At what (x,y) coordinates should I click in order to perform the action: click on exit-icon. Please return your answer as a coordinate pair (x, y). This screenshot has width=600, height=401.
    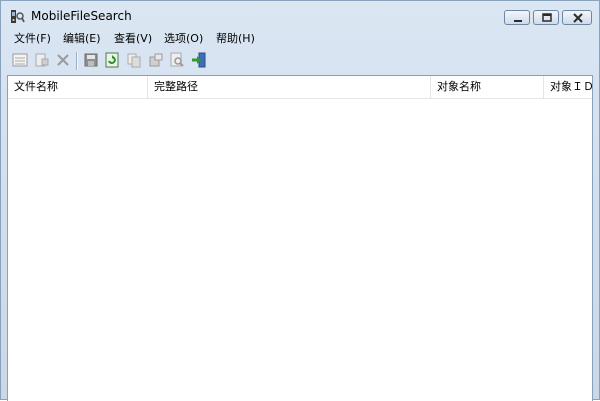
    Looking at the image, I should click on (199, 60).